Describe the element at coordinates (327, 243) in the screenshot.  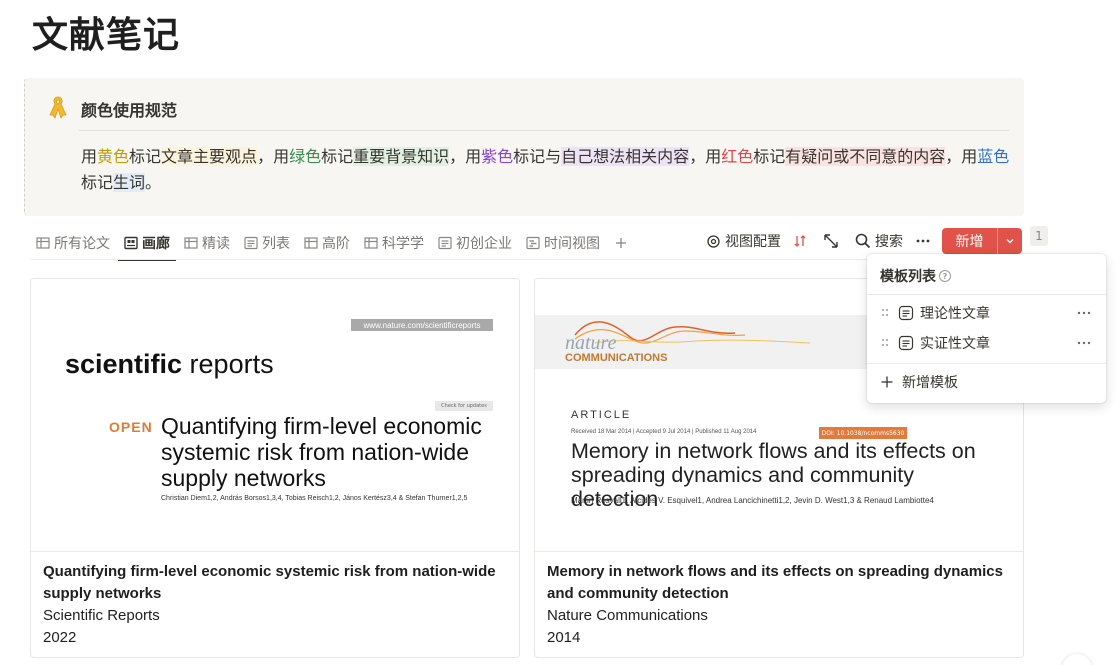
I see `tab-advanced: 高阶` at that location.